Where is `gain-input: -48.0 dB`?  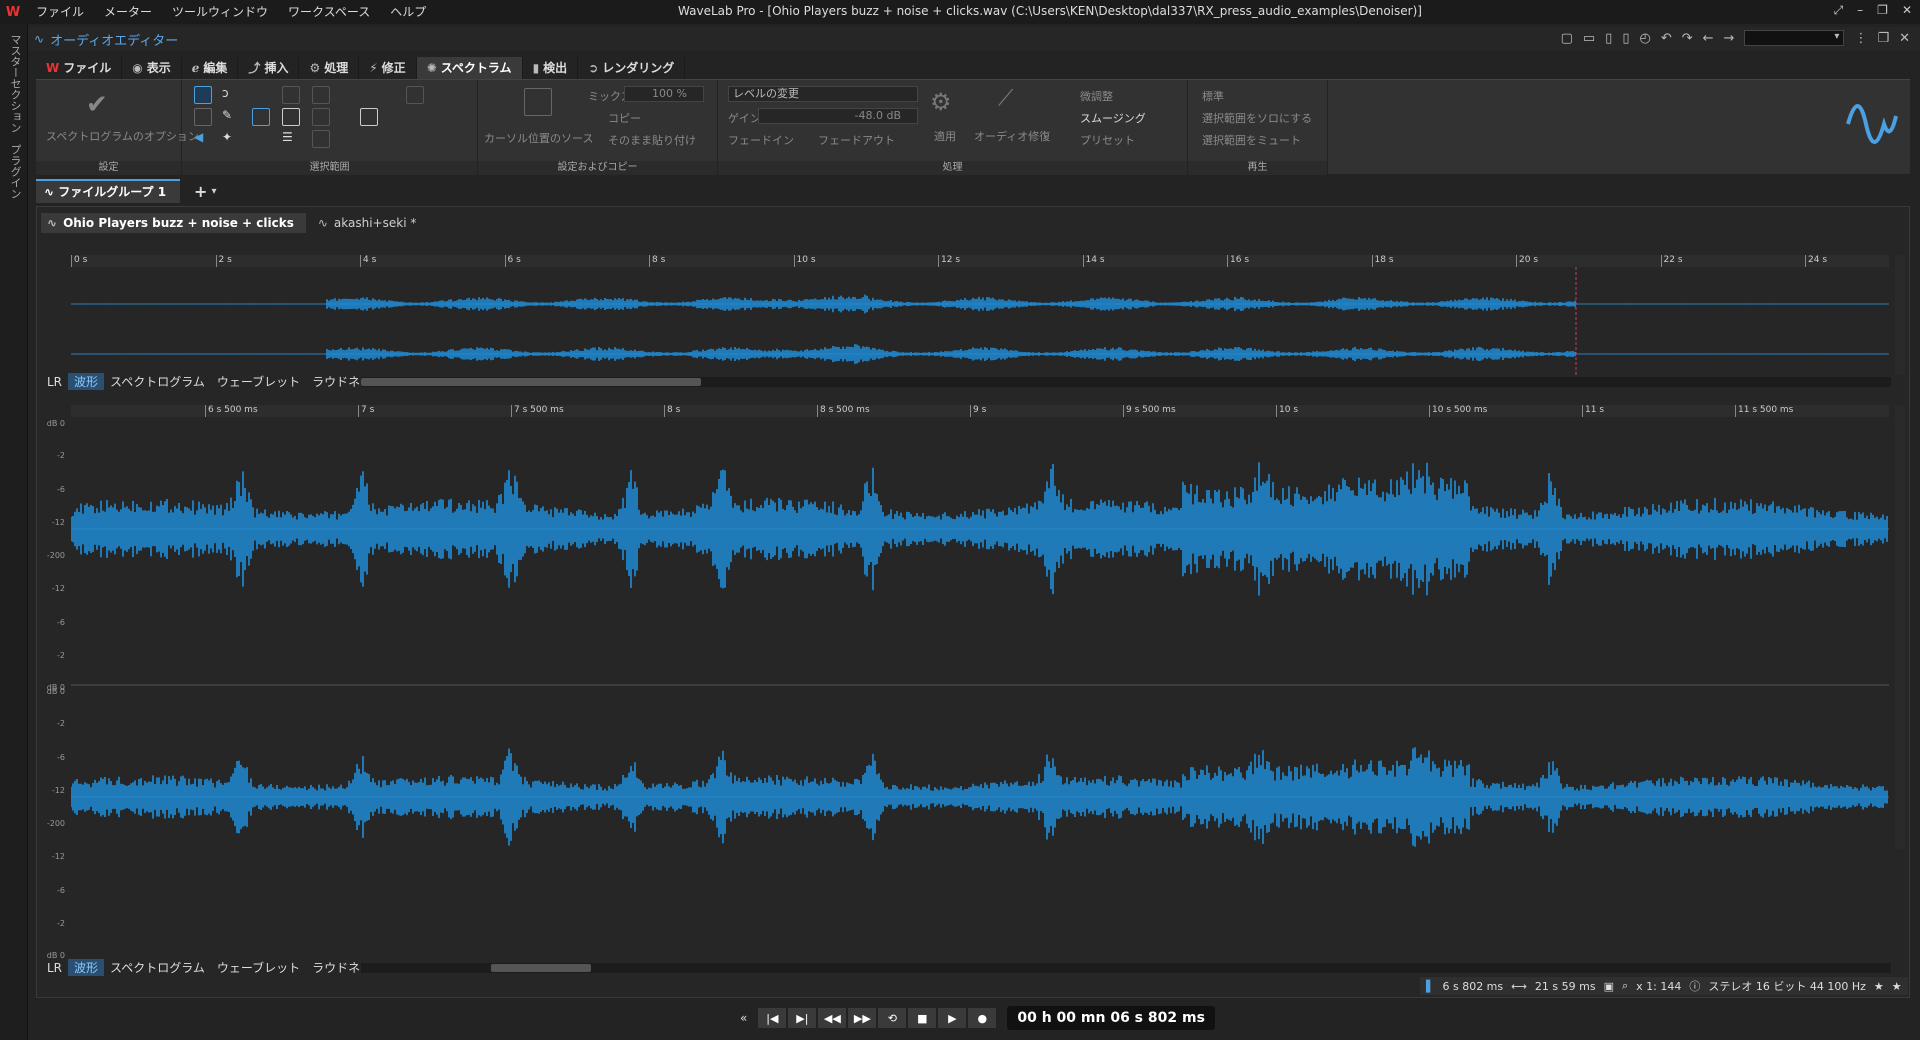
gain-input: -48.0 dB is located at coordinates (838, 116).